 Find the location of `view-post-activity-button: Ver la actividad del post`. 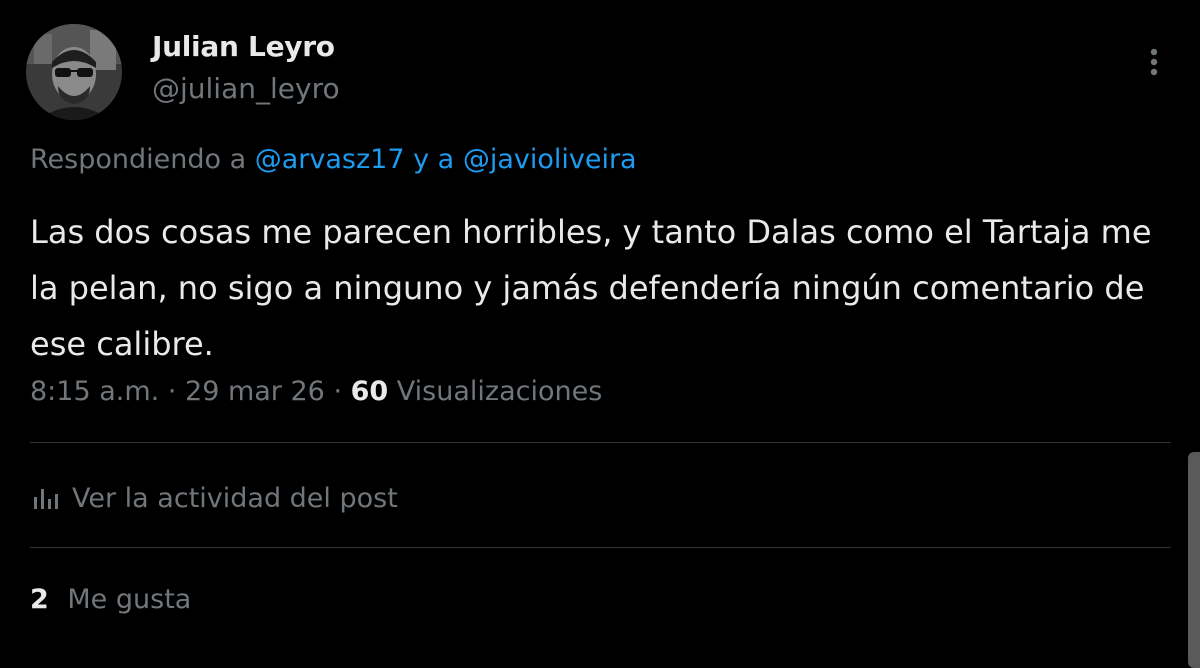

view-post-activity-button: Ver la actividad del post is located at coordinates (214, 498).